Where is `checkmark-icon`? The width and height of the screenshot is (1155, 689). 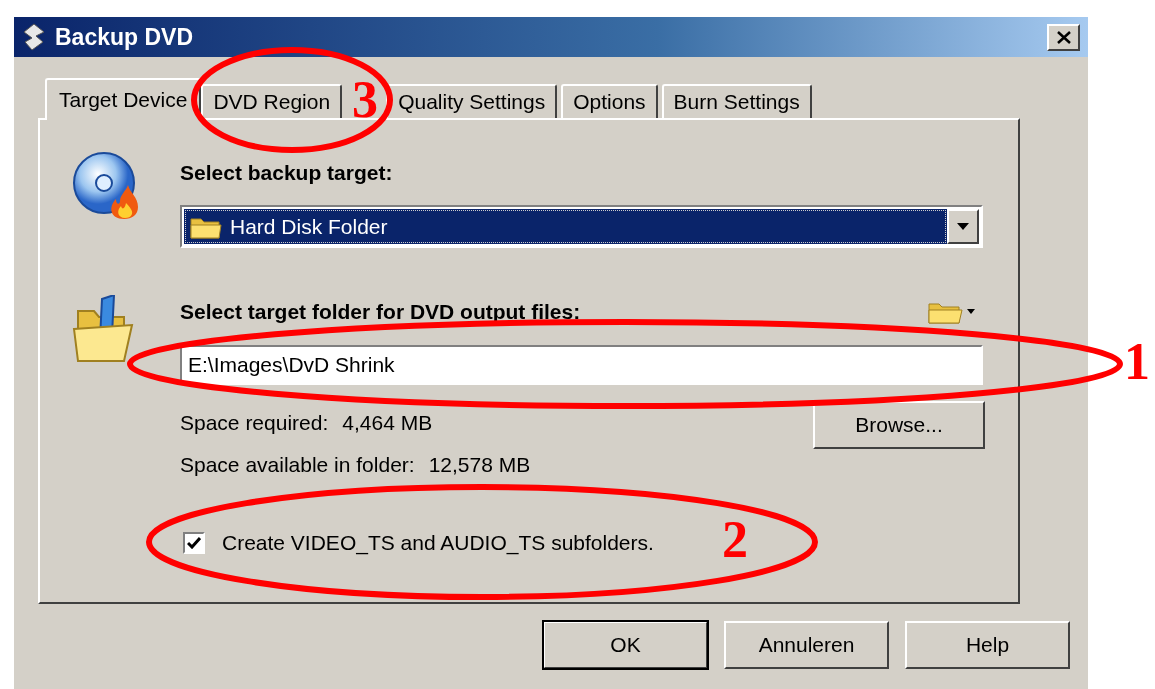
checkmark-icon is located at coordinates (194, 543).